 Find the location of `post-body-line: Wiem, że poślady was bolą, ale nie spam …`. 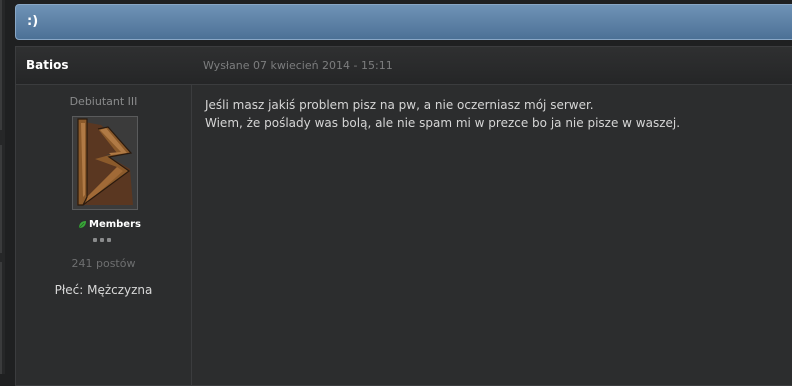

post-body-line: Wiem, że poślady was bolą, ale nie spam … is located at coordinates (443, 123).